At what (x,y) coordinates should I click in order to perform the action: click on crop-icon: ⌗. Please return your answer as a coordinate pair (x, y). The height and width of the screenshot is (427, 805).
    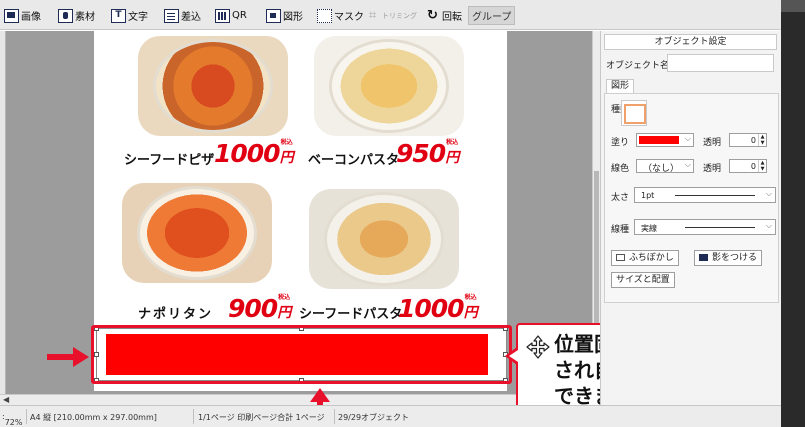
    Looking at the image, I should click on (372, 15).